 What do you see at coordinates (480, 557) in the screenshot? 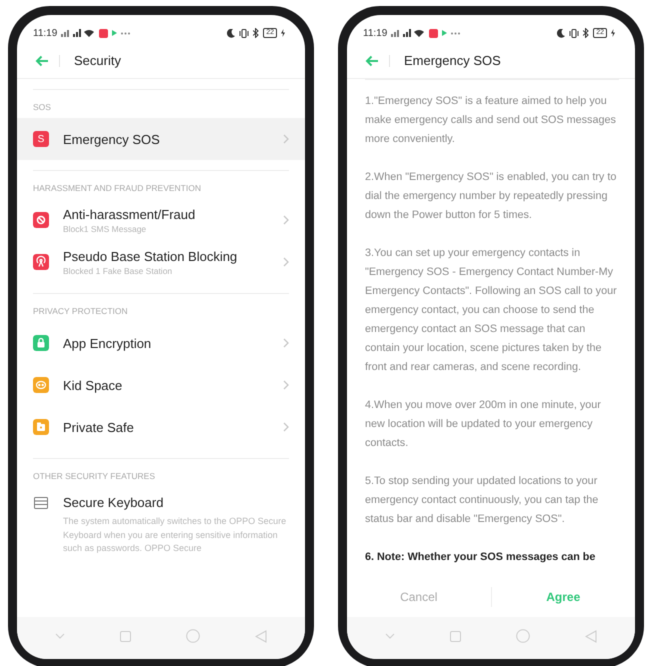
I see `info-paragraph: 6. Note: Whether your SOS messages can be` at bounding box center [480, 557].